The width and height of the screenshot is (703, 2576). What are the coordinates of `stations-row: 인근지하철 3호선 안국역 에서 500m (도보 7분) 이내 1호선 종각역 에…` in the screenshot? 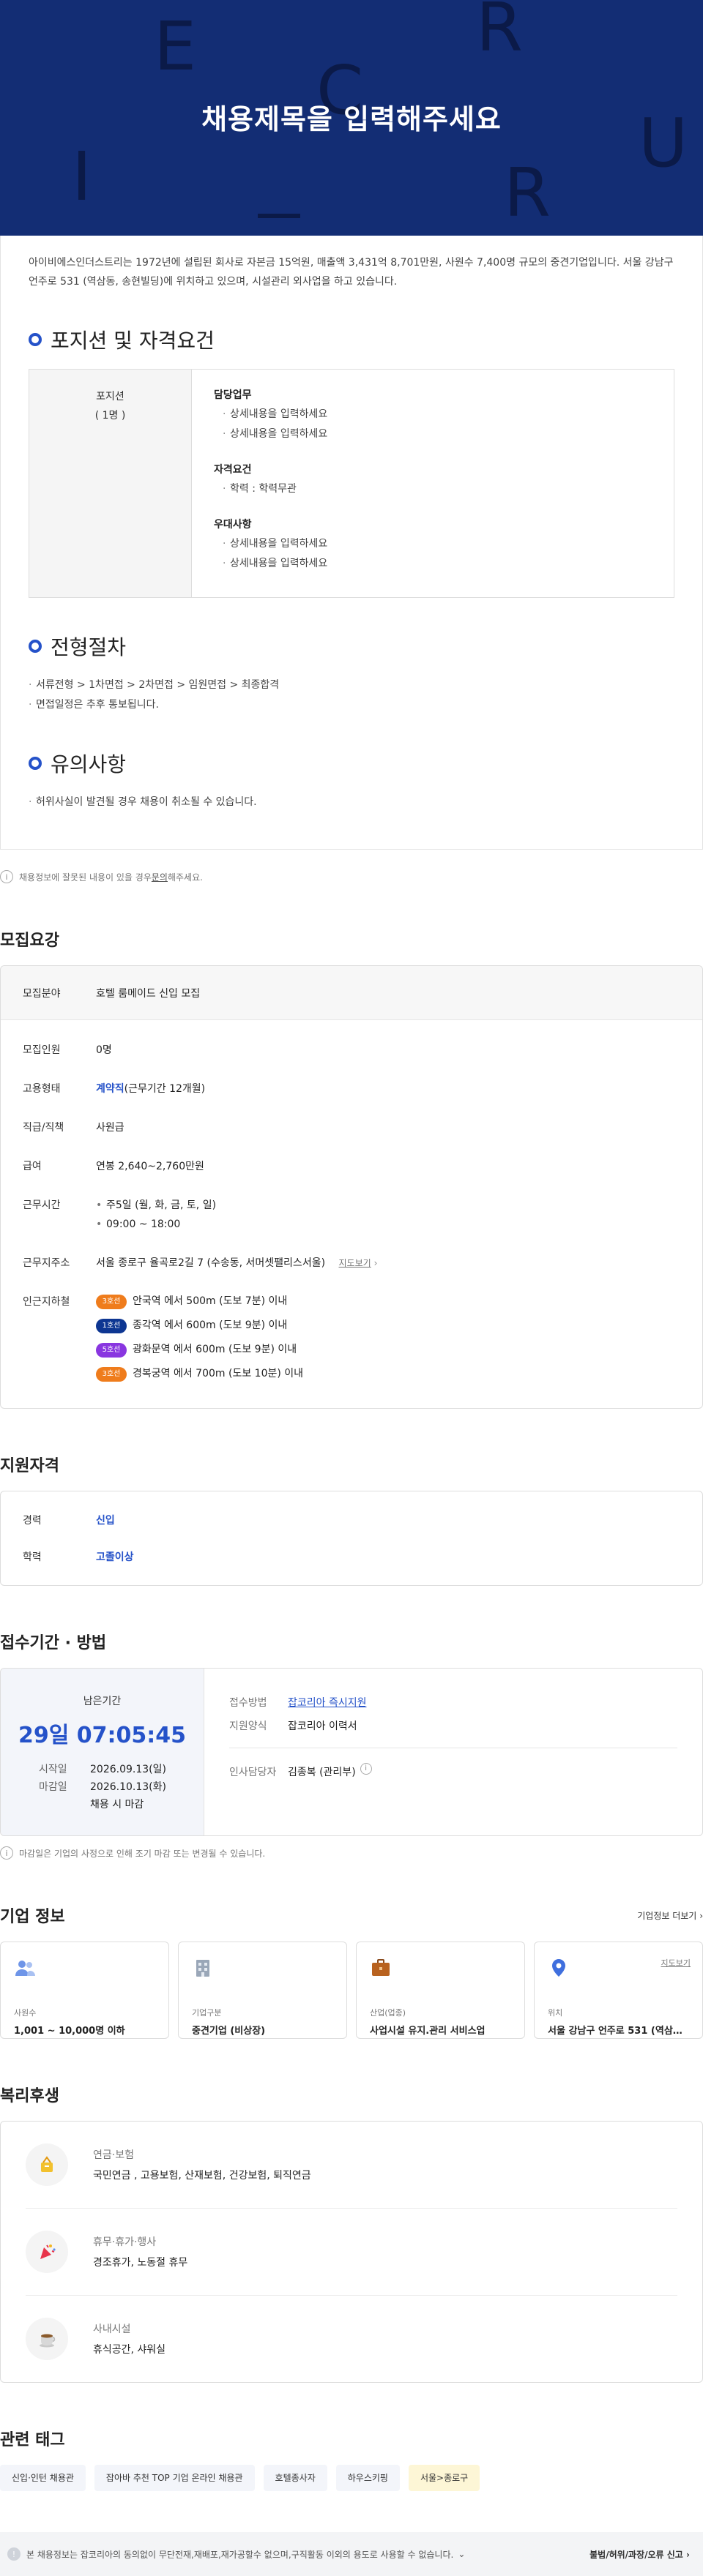 It's located at (351, 1339).